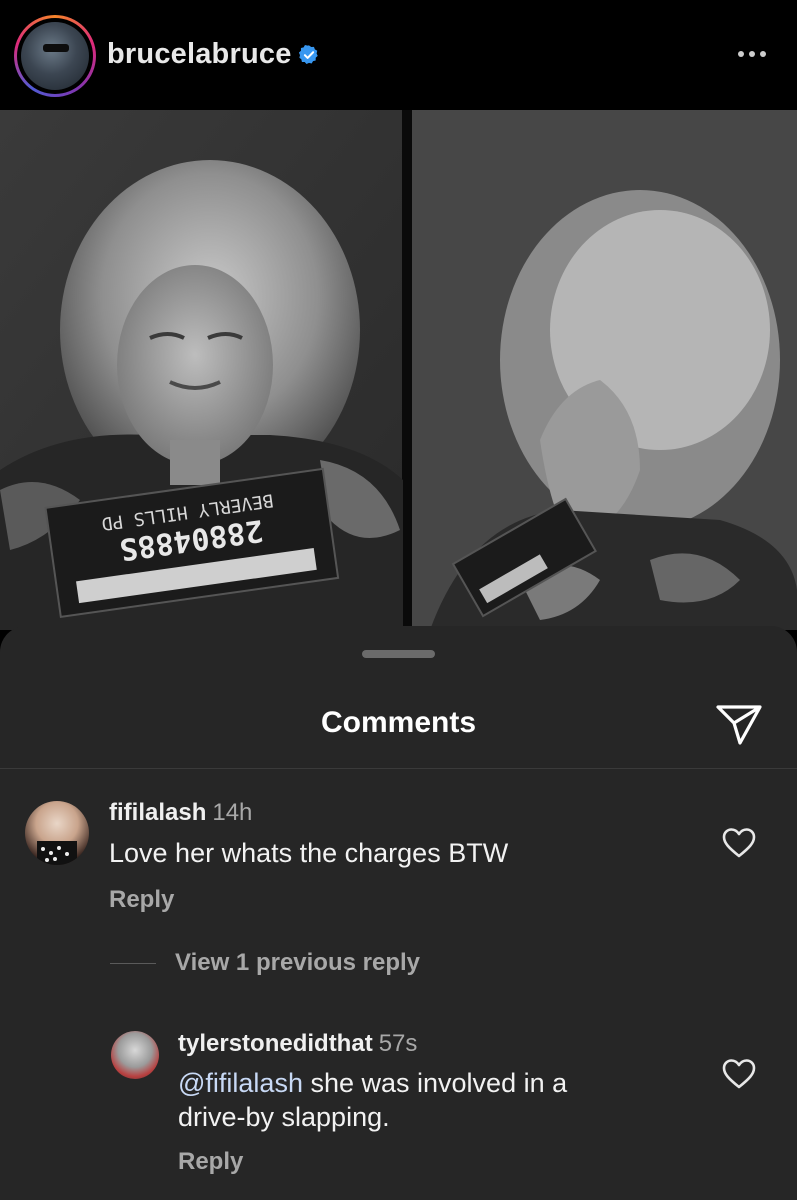 The height and width of the screenshot is (1200, 797). What do you see at coordinates (435, 1083) in the screenshot?
I see `reply-text-line1: she was involved in a` at bounding box center [435, 1083].